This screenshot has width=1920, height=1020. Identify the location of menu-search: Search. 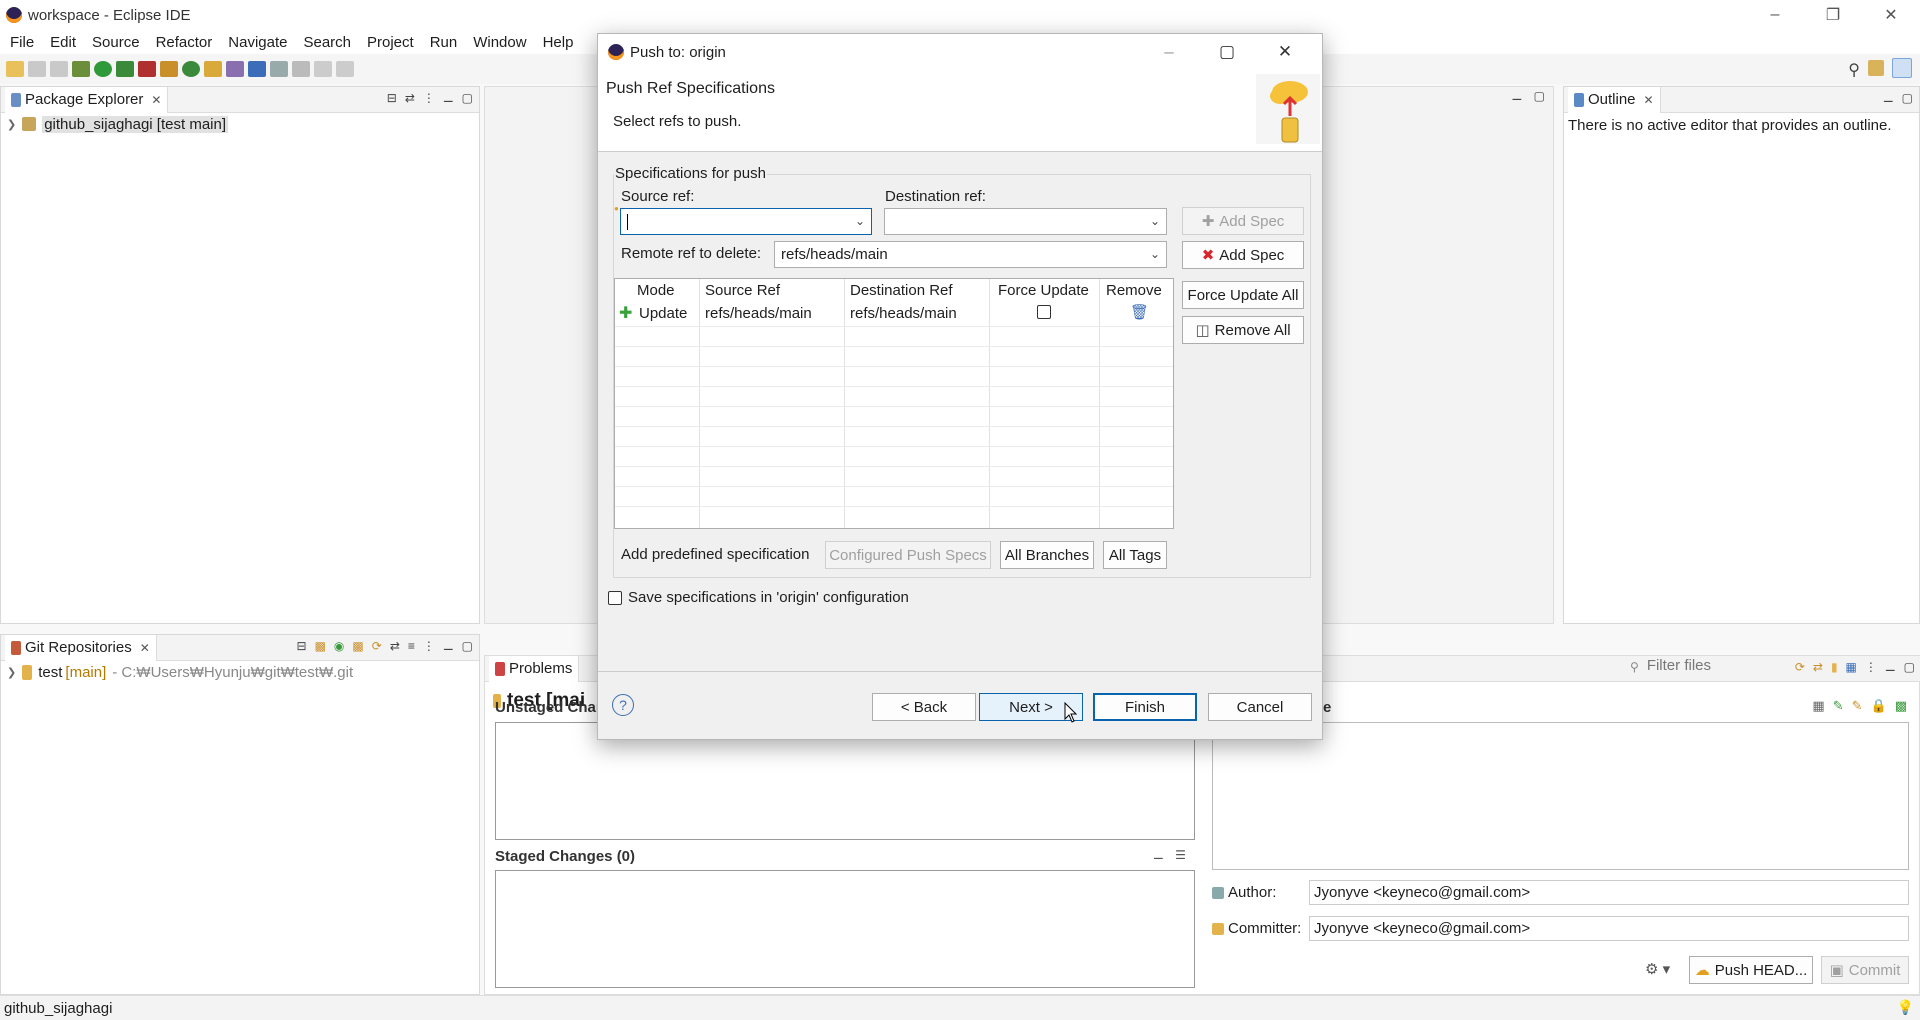
(327, 42).